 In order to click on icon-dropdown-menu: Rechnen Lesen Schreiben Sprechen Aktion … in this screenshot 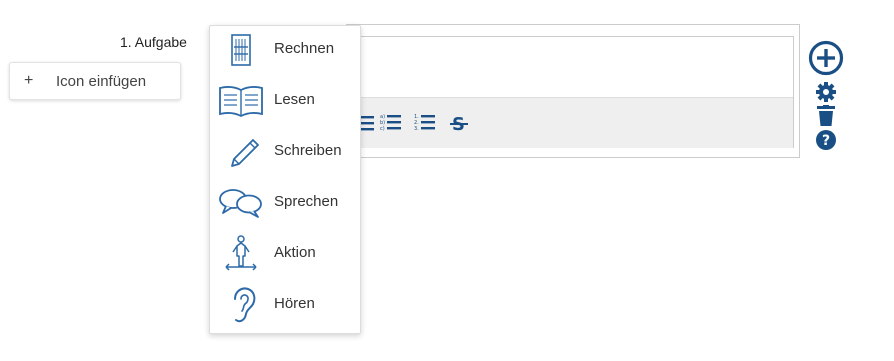, I will do `click(285, 179)`.